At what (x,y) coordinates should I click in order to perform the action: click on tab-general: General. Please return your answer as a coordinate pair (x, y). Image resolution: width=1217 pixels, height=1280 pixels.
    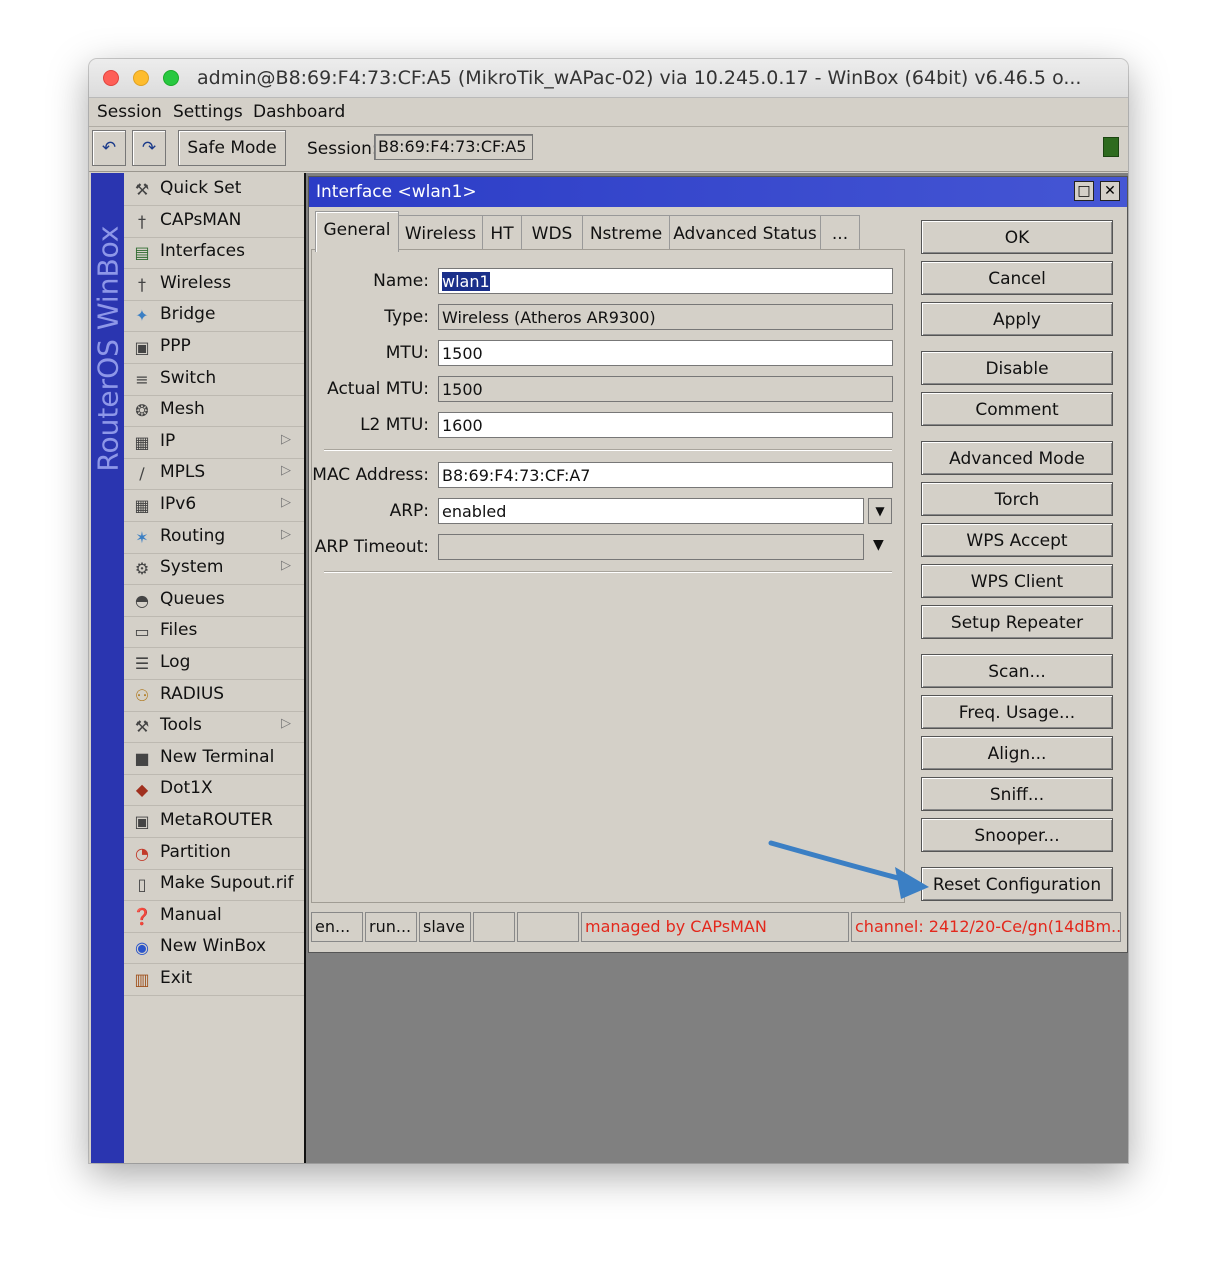
    Looking at the image, I should click on (357, 231).